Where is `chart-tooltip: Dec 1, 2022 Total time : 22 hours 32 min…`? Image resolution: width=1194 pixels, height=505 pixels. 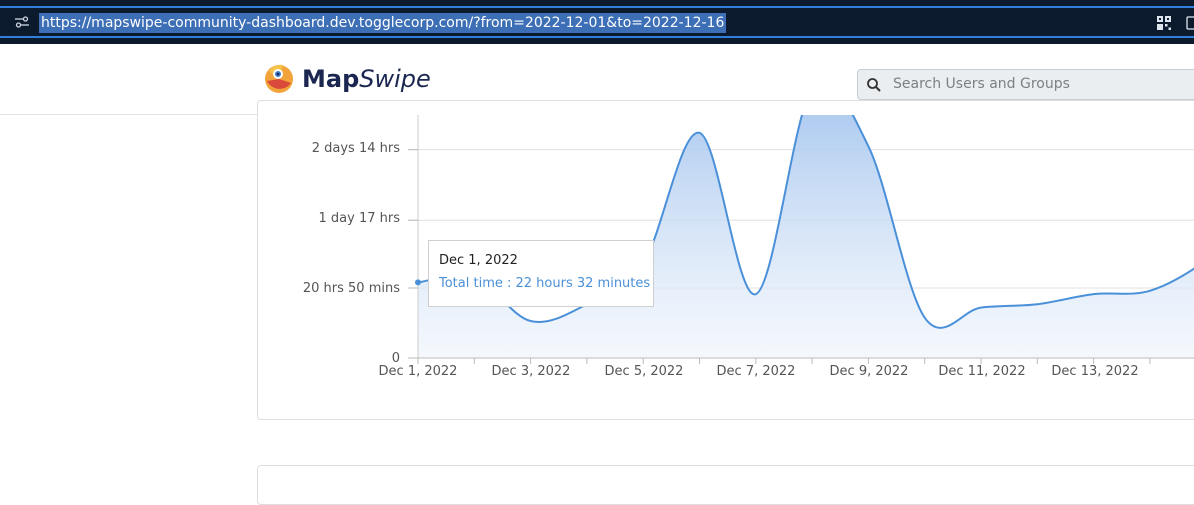 chart-tooltip: Dec 1, 2022 Total time : 22 hours 32 min… is located at coordinates (541, 273).